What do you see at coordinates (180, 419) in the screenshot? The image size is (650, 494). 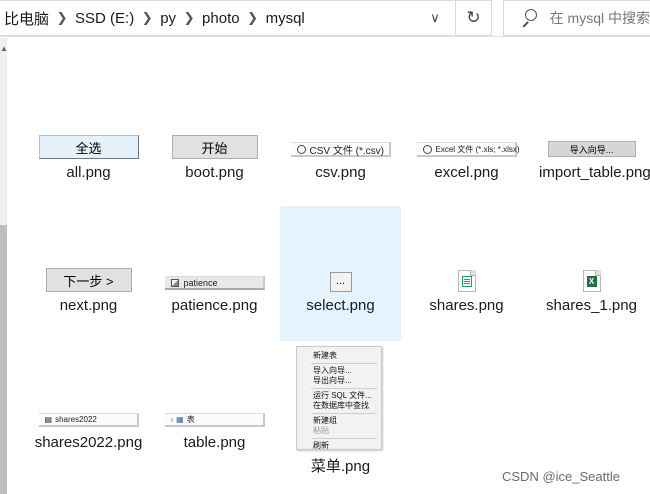 I see `table-icon: ▦` at bounding box center [180, 419].